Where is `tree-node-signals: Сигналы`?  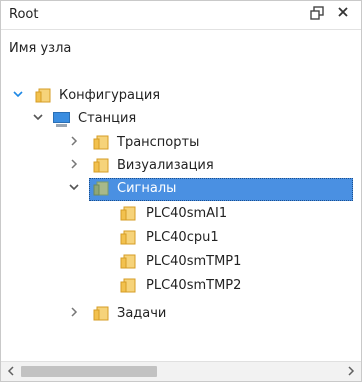 tree-node-signals: Сигналы is located at coordinates (181, 189).